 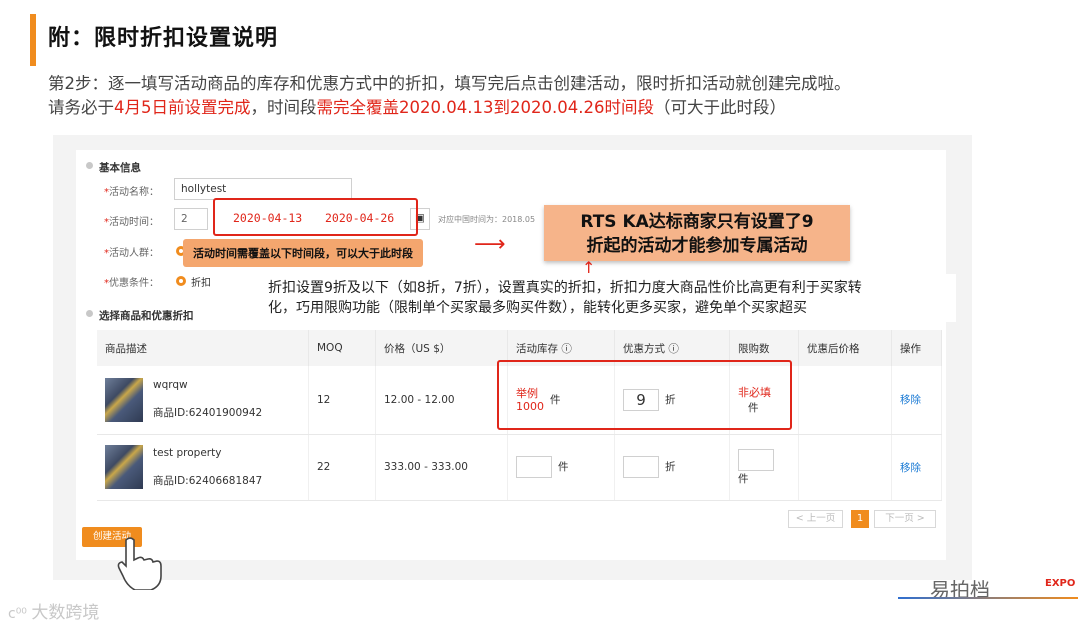 What do you see at coordinates (139, 563) in the screenshot?
I see `pointer-hand-icon` at bounding box center [139, 563].